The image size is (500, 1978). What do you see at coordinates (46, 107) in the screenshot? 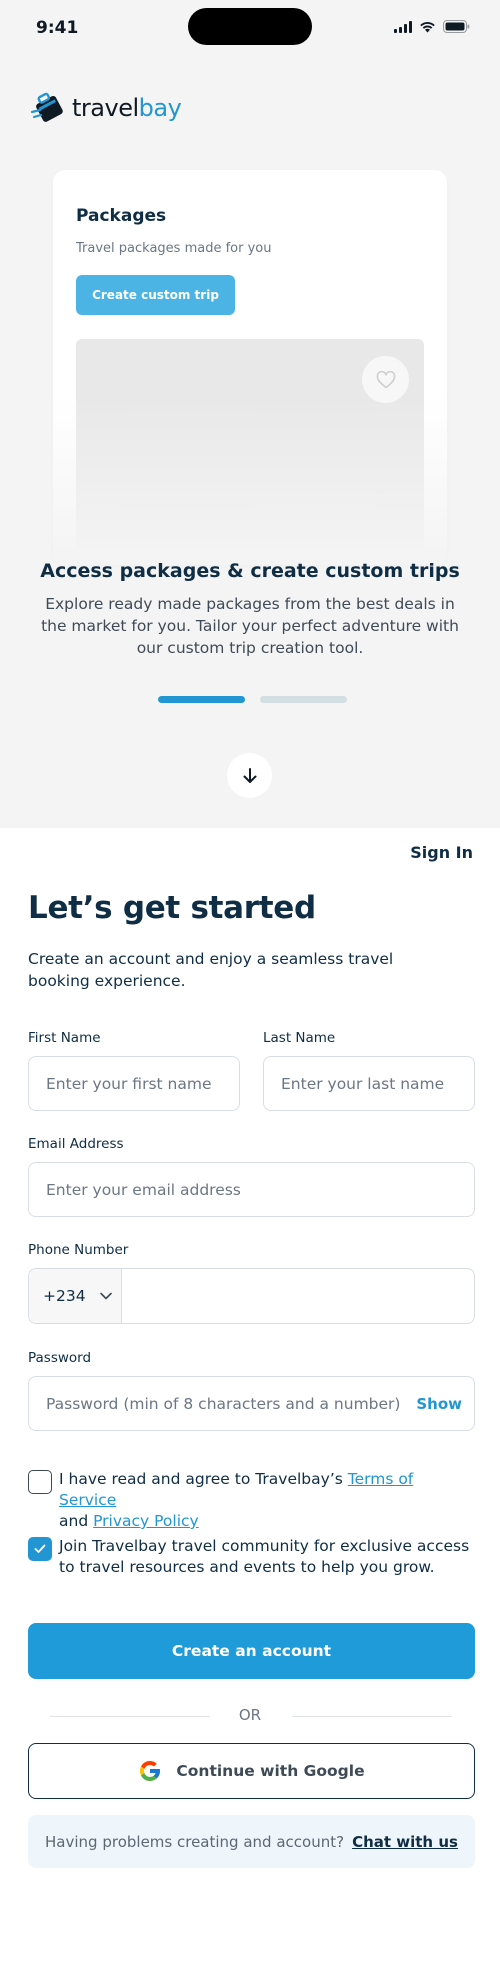
I see `suitcase-logo-icon` at bounding box center [46, 107].